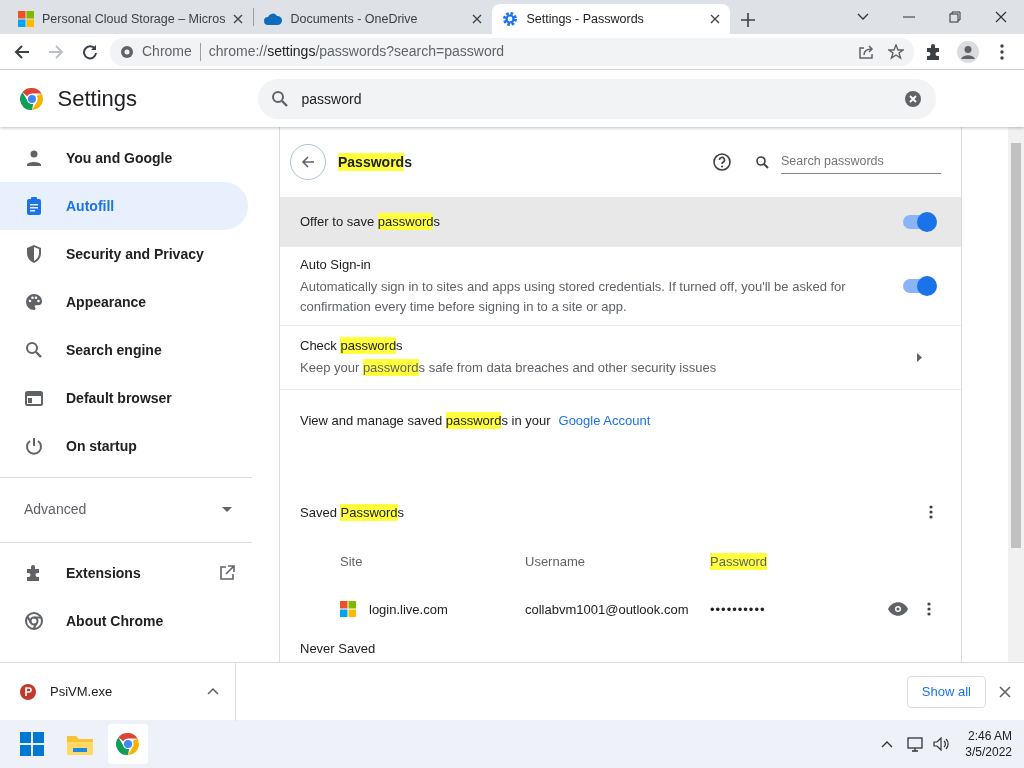 The height and width of the screenshot is (768, 1024). Describe the element at coordinates (353, 512) in the screenshot. I see `subsection-title: Saved Passwords` at that location.